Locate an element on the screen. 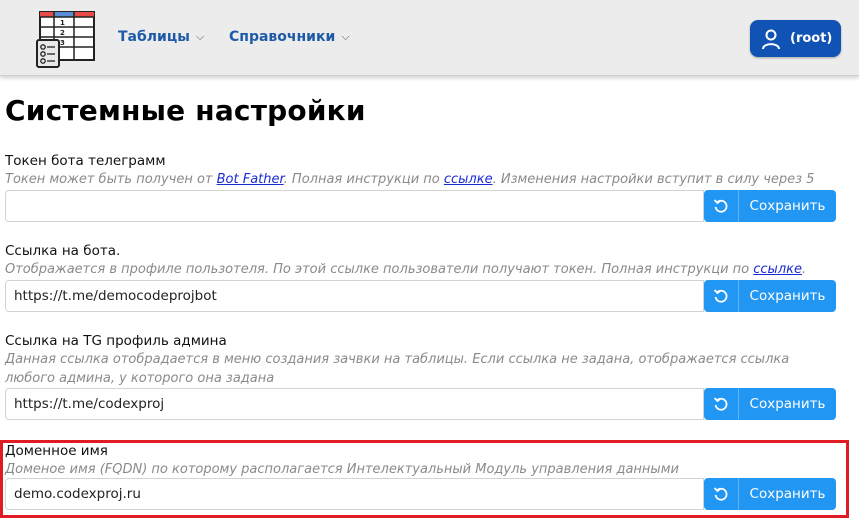  logo-digit: 3 is located at coordinates (62, 43).